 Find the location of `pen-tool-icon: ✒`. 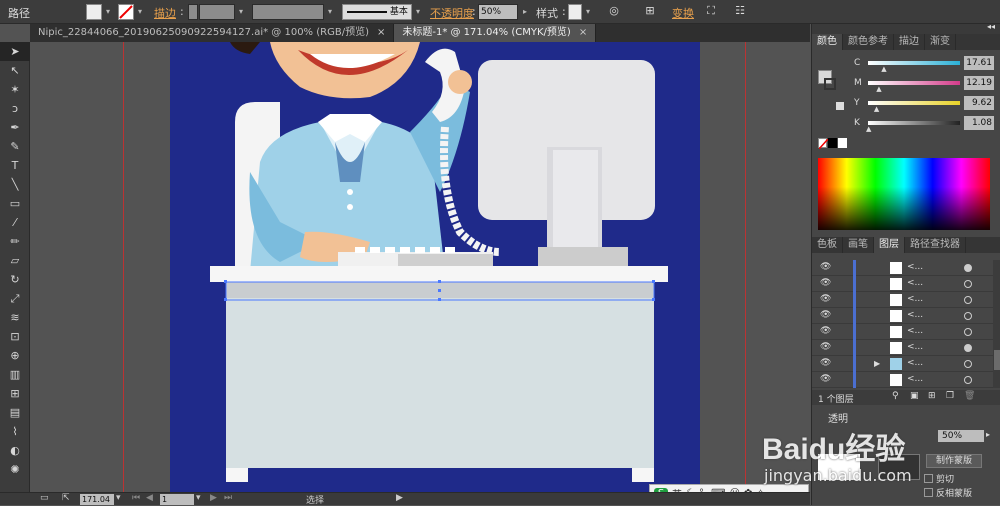

pen-tool-icon: ✒ is located at coordinates (15, 127).